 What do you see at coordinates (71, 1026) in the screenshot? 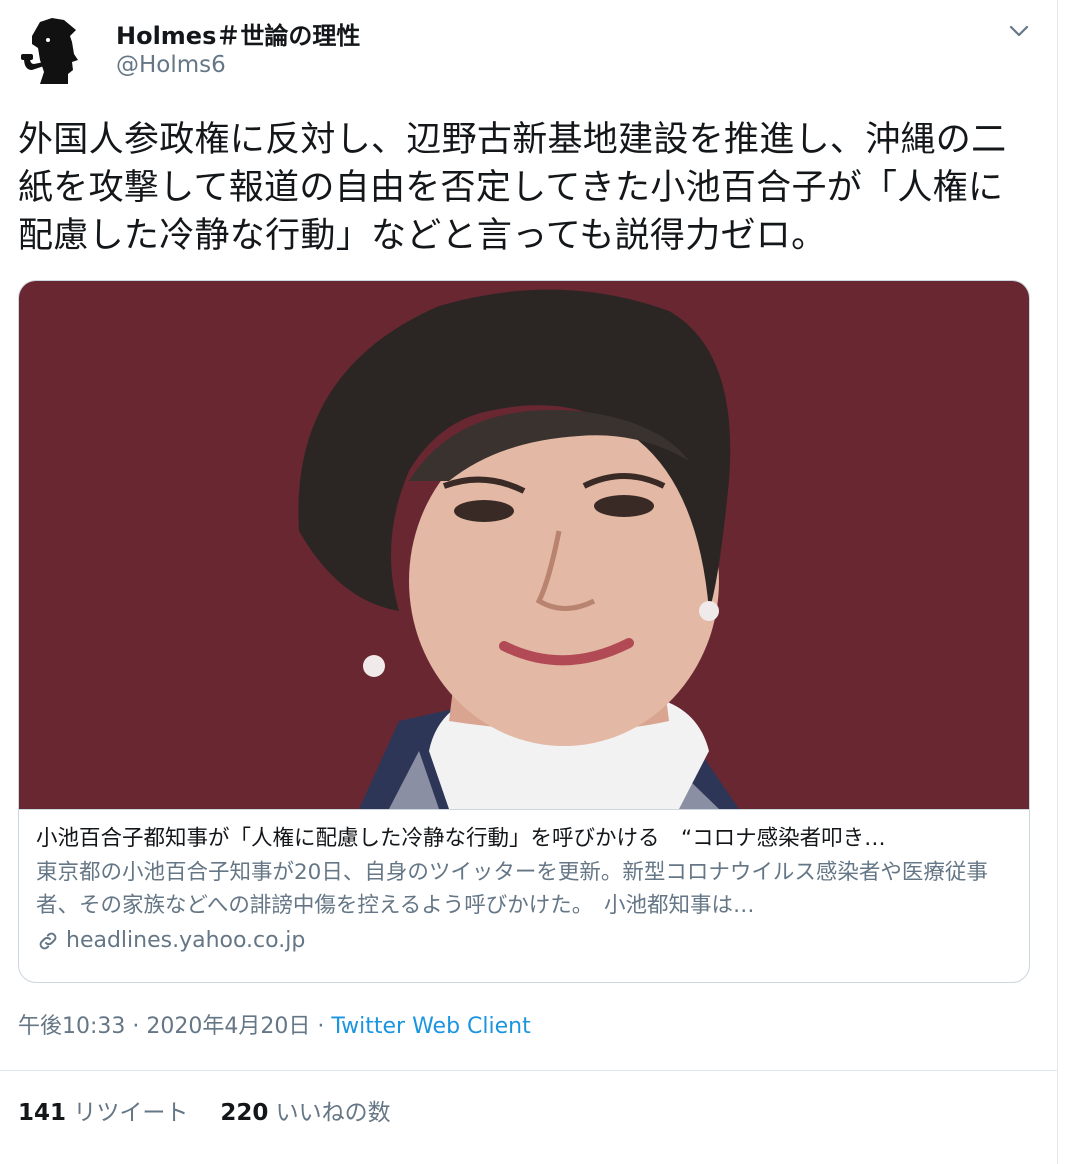
I see `tweet-time: 午後10:33` at bounding box center [71, 1026].